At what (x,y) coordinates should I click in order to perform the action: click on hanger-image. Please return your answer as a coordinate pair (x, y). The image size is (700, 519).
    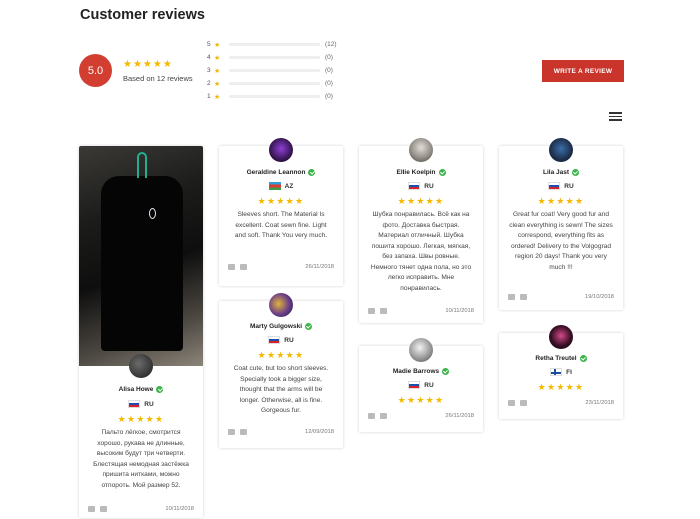
    Looking at the image, I should click on (142, 165).